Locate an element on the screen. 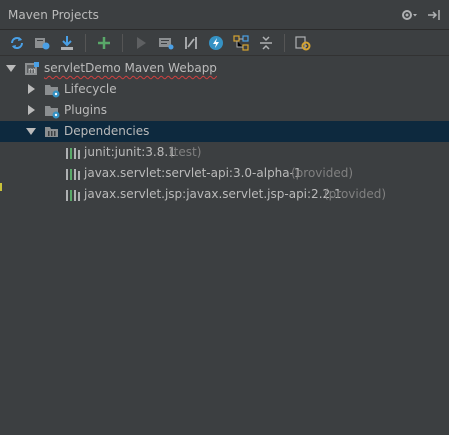 Image resolution: width=449 pixels, height=435 pixels. dependency-item: junit:junit:3.8.1 (test) is located at coordinates (224, 152).